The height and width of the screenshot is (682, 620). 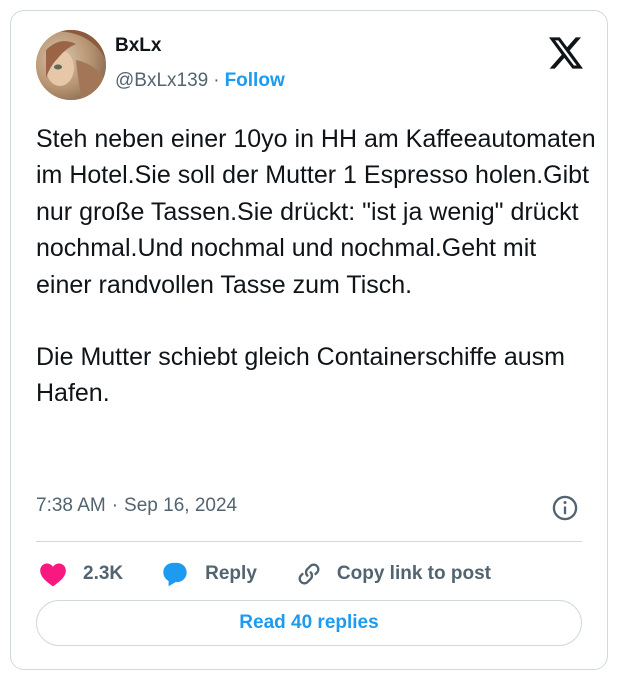 I want to click on read-replies-label: Read 40 replies, so click(x=309, y=622).